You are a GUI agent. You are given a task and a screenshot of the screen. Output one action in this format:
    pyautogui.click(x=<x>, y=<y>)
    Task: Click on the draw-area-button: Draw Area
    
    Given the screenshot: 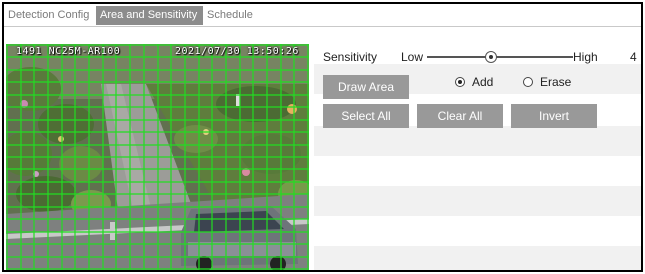 What is the action you would take?
    pyautogui.click(x=366, y=87)
    